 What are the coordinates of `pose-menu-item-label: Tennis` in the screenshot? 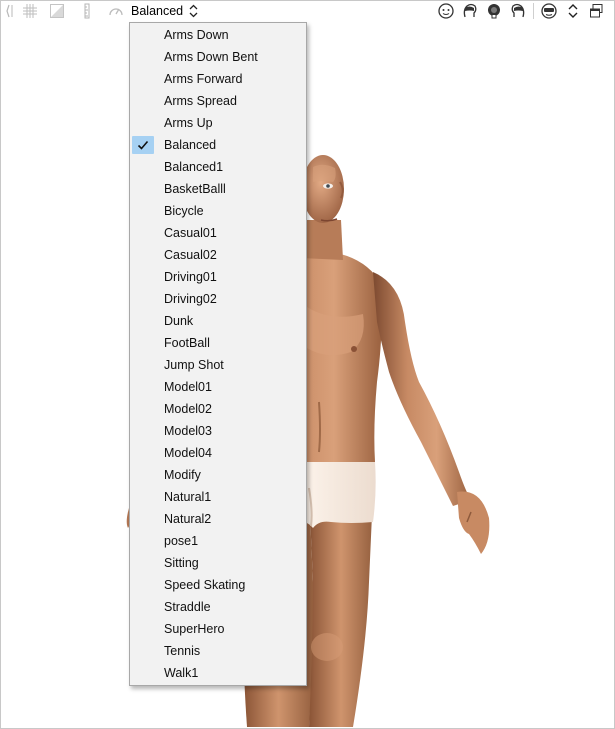 It's located at (182, 651).